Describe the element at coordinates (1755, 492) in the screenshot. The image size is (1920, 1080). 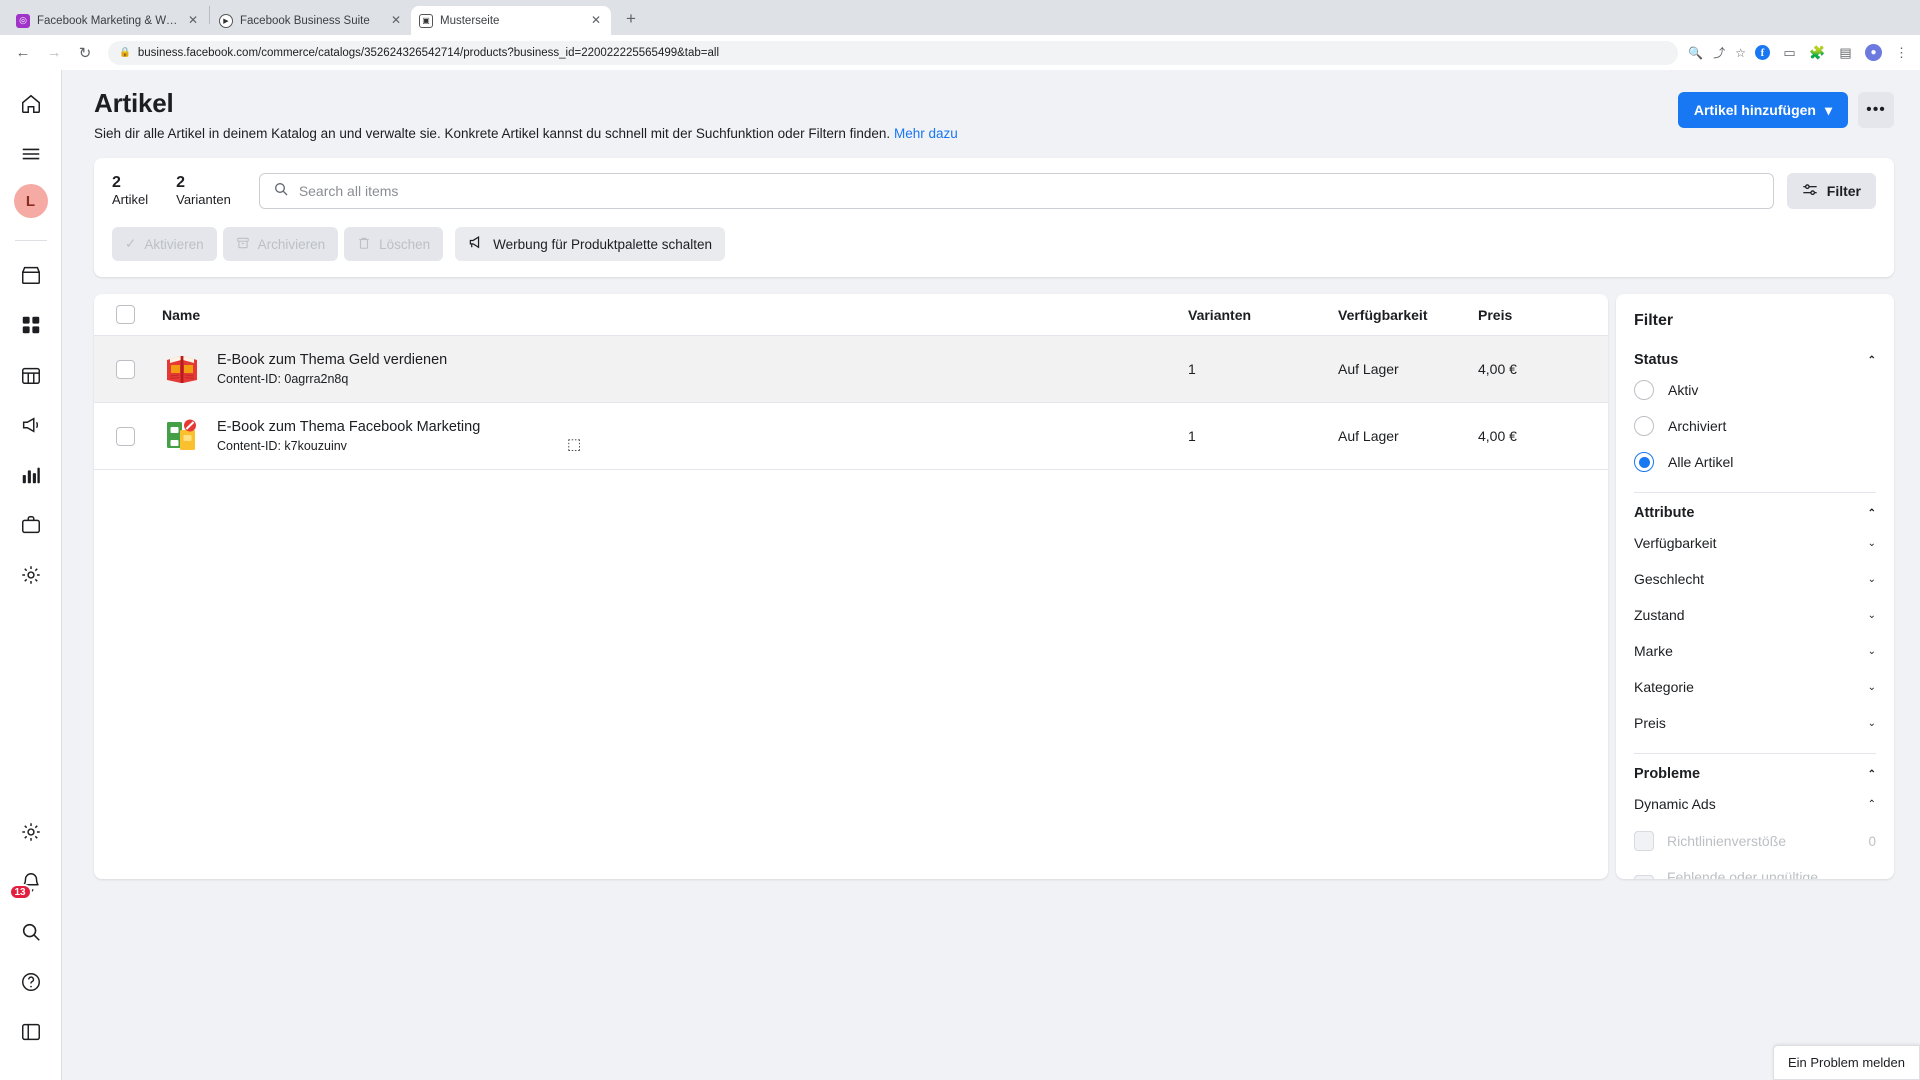
I see `divider` at that location.